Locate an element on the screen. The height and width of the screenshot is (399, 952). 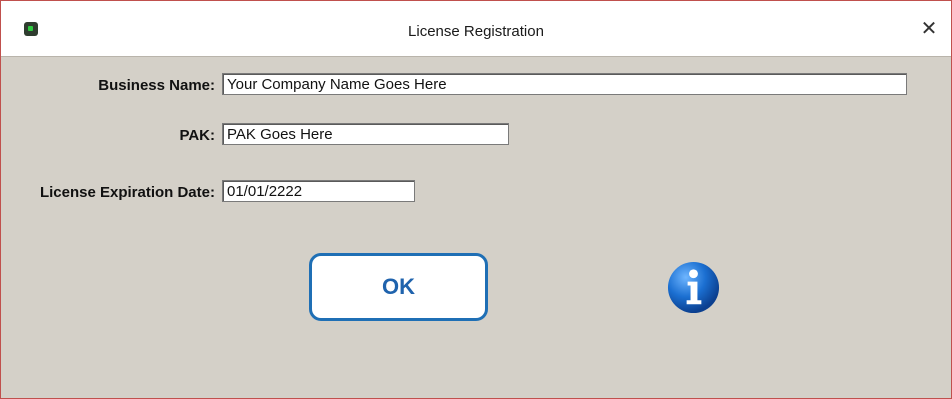
title-bar: License Registration ✕ is located at coordinates (476, 29).